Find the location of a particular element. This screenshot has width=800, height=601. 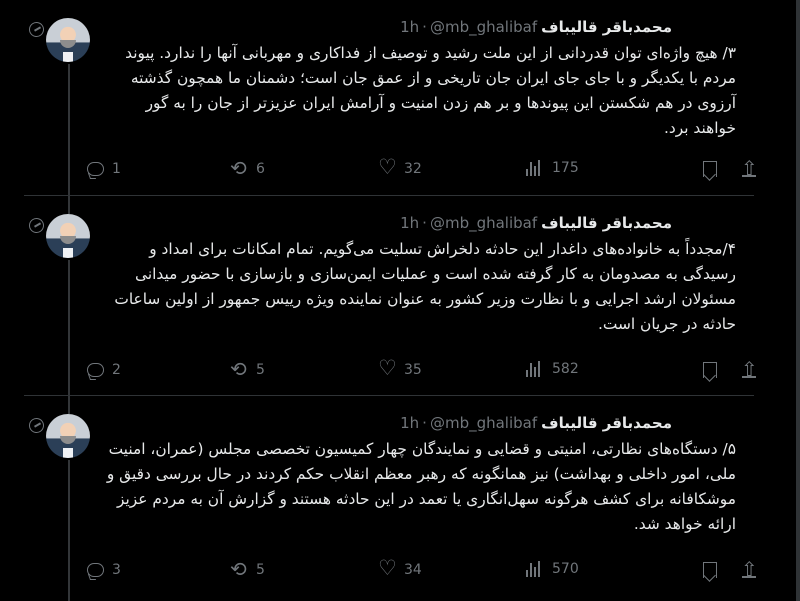

views-button: 570 is located at coordinates (552, 569).